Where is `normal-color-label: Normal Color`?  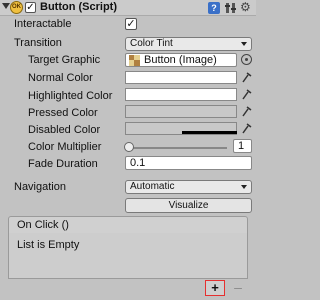
normal-color-label: Normal Color is located at coordinates (60, 78).